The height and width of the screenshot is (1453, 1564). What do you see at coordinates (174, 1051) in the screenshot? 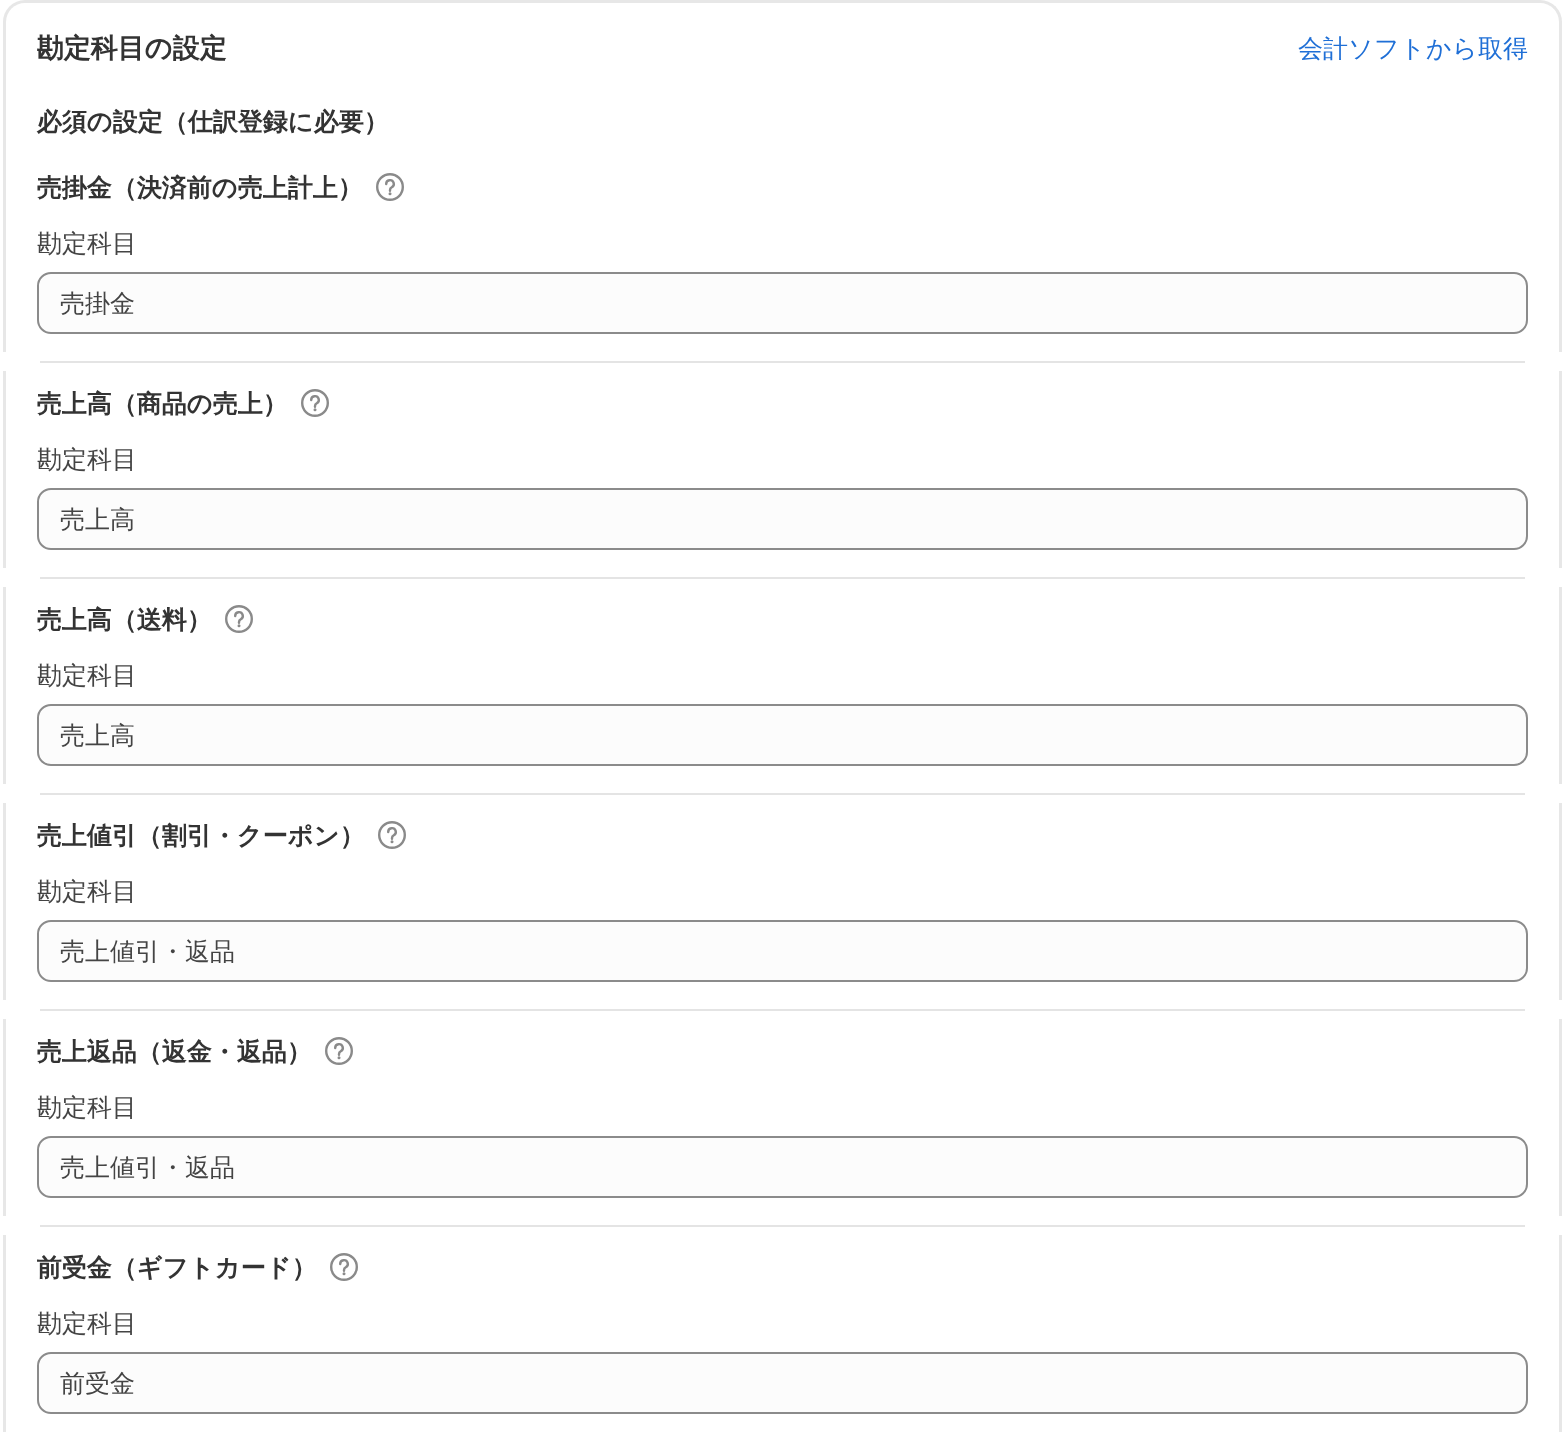
I see `account-title: 売上返品（返金・返品）` at bounding box center [174, 1051].